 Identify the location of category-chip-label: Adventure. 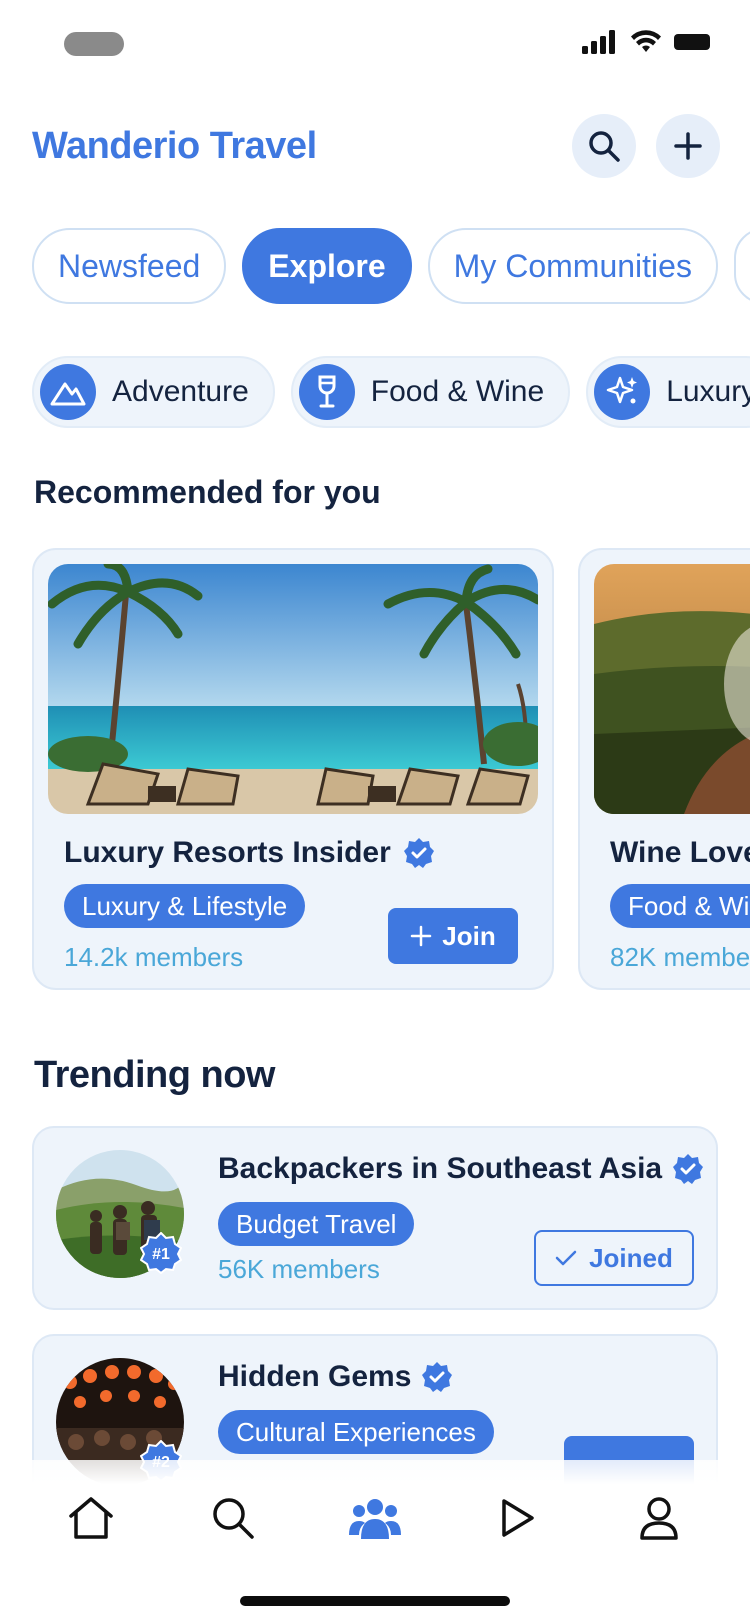
(180, 391).